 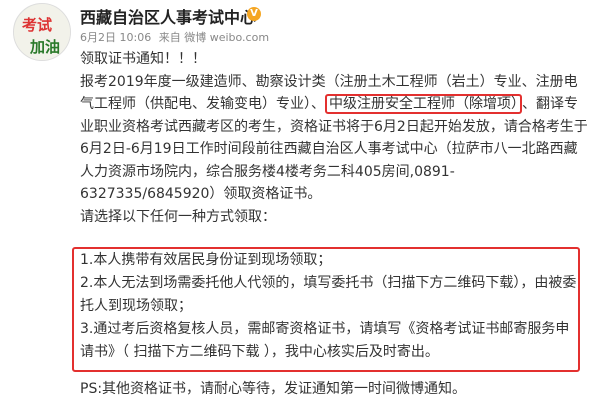 I want to click on account-name: 西藏自治区人事考试中心, so click(x=168, y=16).